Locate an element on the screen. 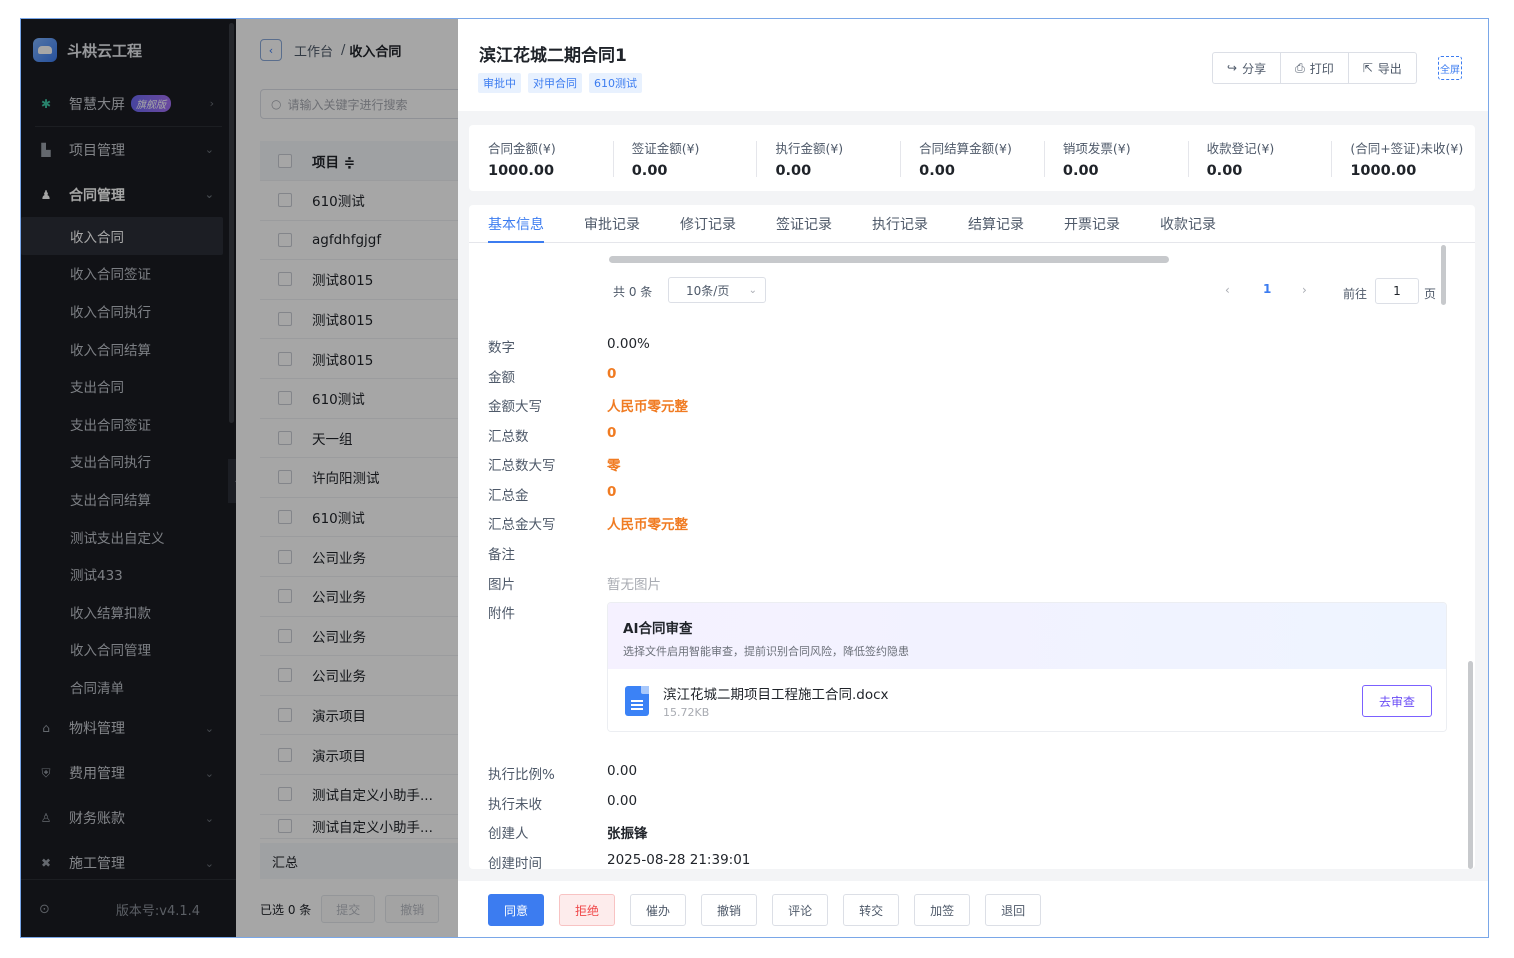 This screenshot has height=958, width=1514. header-actions: ↪ 分享 ⎙ 打印 ⇱ 导出 is located at coordinates (1314, 68).